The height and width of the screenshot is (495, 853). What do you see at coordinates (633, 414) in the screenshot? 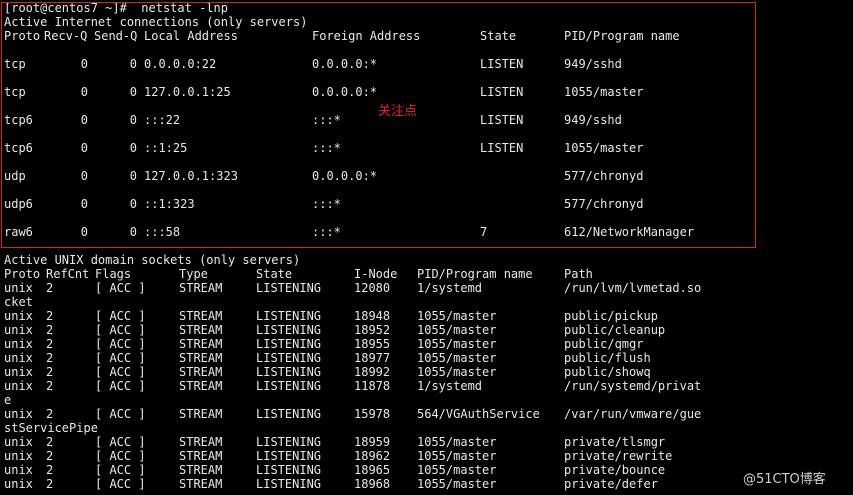
I see `unix-cell: /var/run/vmware/gue` at bounding box center [633, 414].